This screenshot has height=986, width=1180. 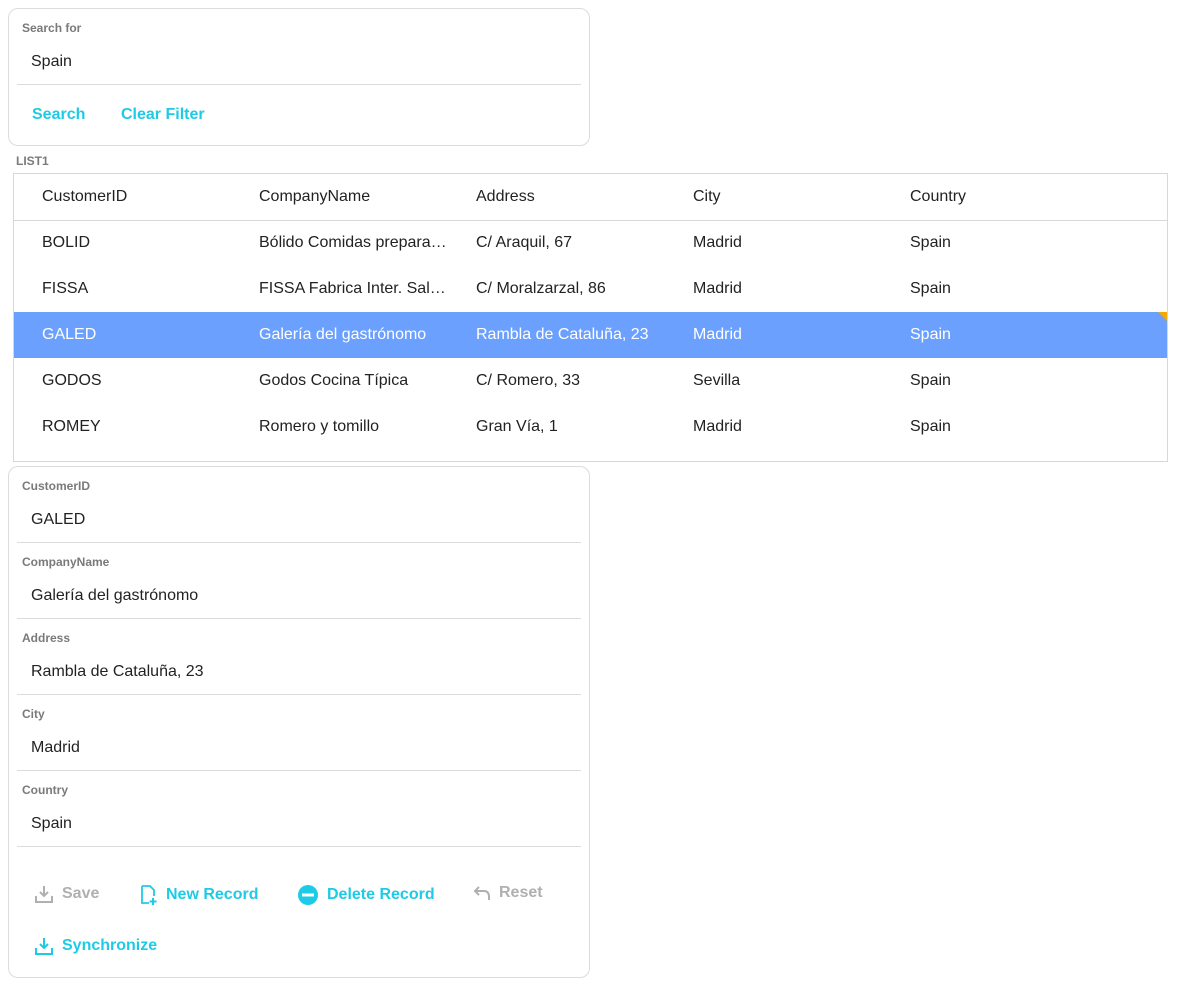 What do you see at coordinates (541, 288) in the screenshot?
I see `cell-address: C/ Moralzarzal, 86` at bounding box center [541, 288].